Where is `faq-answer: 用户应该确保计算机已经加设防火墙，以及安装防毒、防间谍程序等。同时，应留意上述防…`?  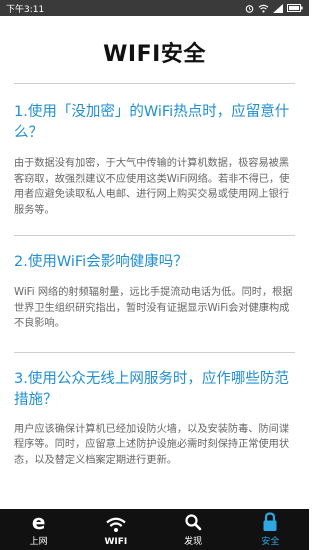
faq-answer: 用户应该确保计算机已经加设防火墙，以及安装防毒、防间谍程序等。同时，应留意上述防… is located at coordinates (152, 444).